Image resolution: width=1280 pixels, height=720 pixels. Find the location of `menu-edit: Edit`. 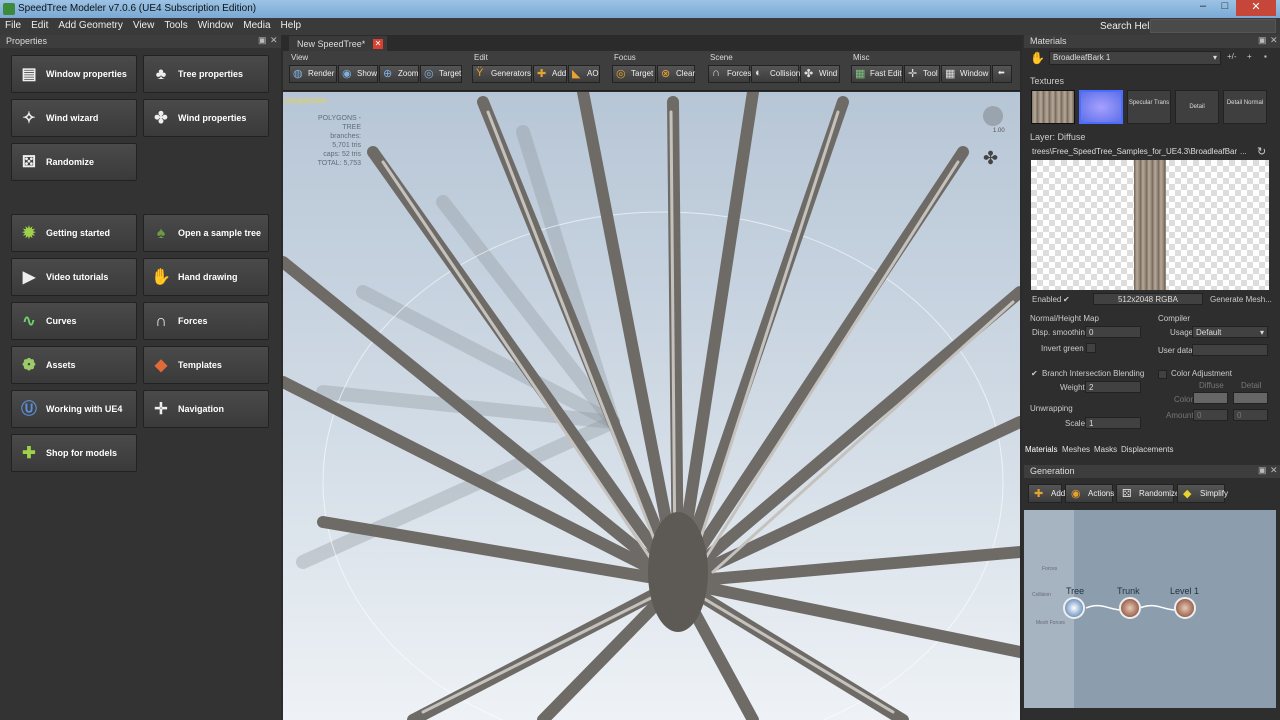

menu-edit: Edit is located at coordinates (39, 25).